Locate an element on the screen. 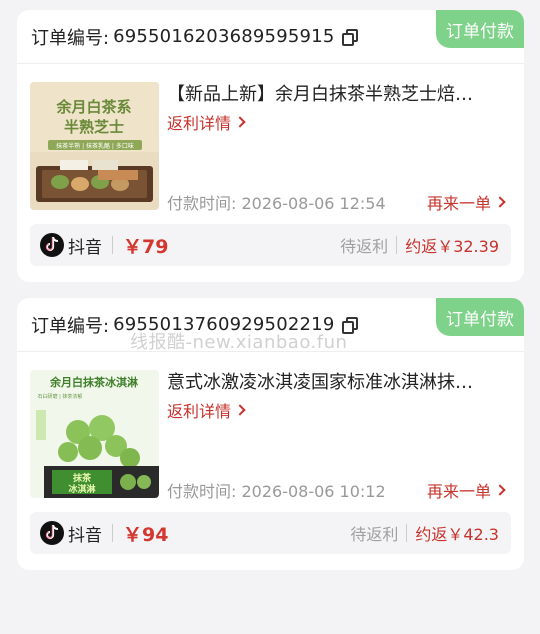 The width and height of the screenshot is (540, 634). order-header: 订单编号: 6955016203689595915 订单付款 is located at coordinates (270, 37).